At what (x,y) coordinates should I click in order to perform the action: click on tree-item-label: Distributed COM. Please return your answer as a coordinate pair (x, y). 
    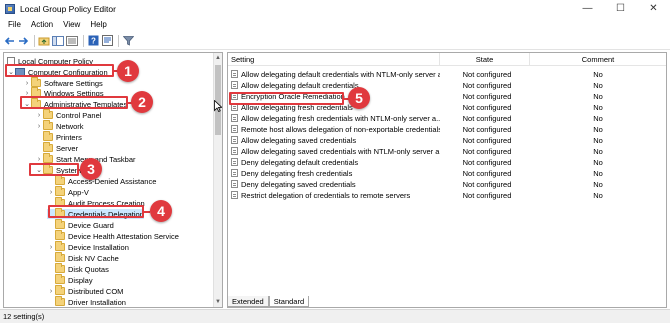
    Looking at the image, I should click on (96, 291).